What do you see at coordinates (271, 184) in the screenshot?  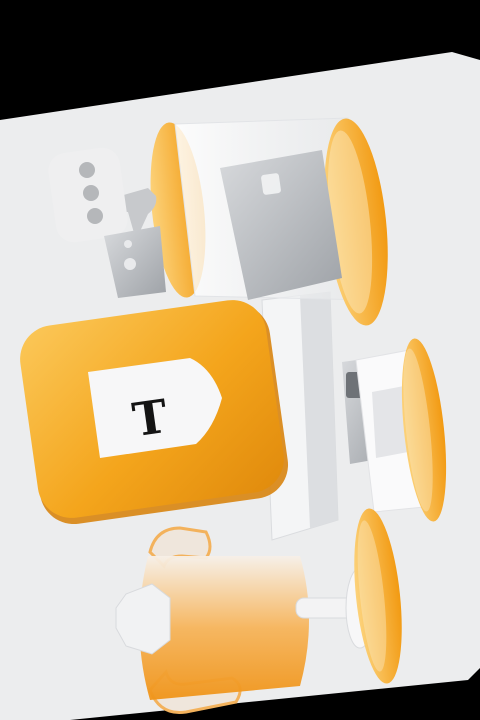 I see `card-chip` at bounding box center [271, 184].